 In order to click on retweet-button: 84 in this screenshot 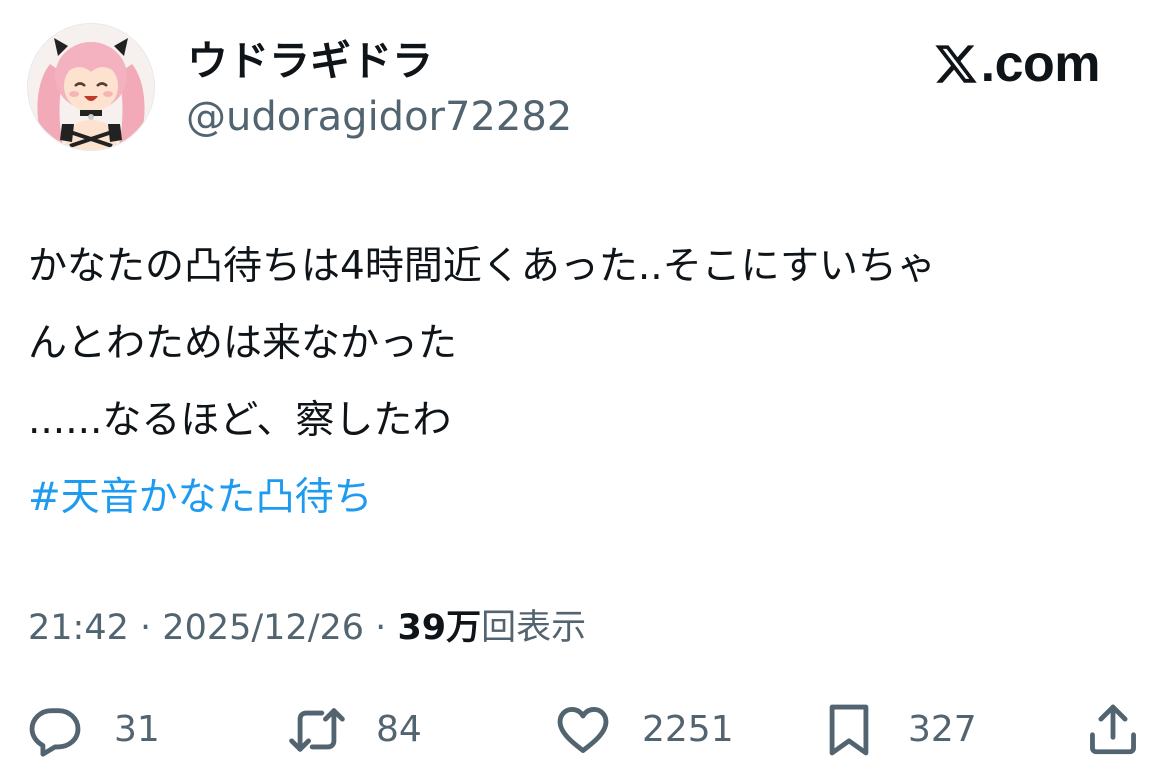, I will do `click(355, 730)`.